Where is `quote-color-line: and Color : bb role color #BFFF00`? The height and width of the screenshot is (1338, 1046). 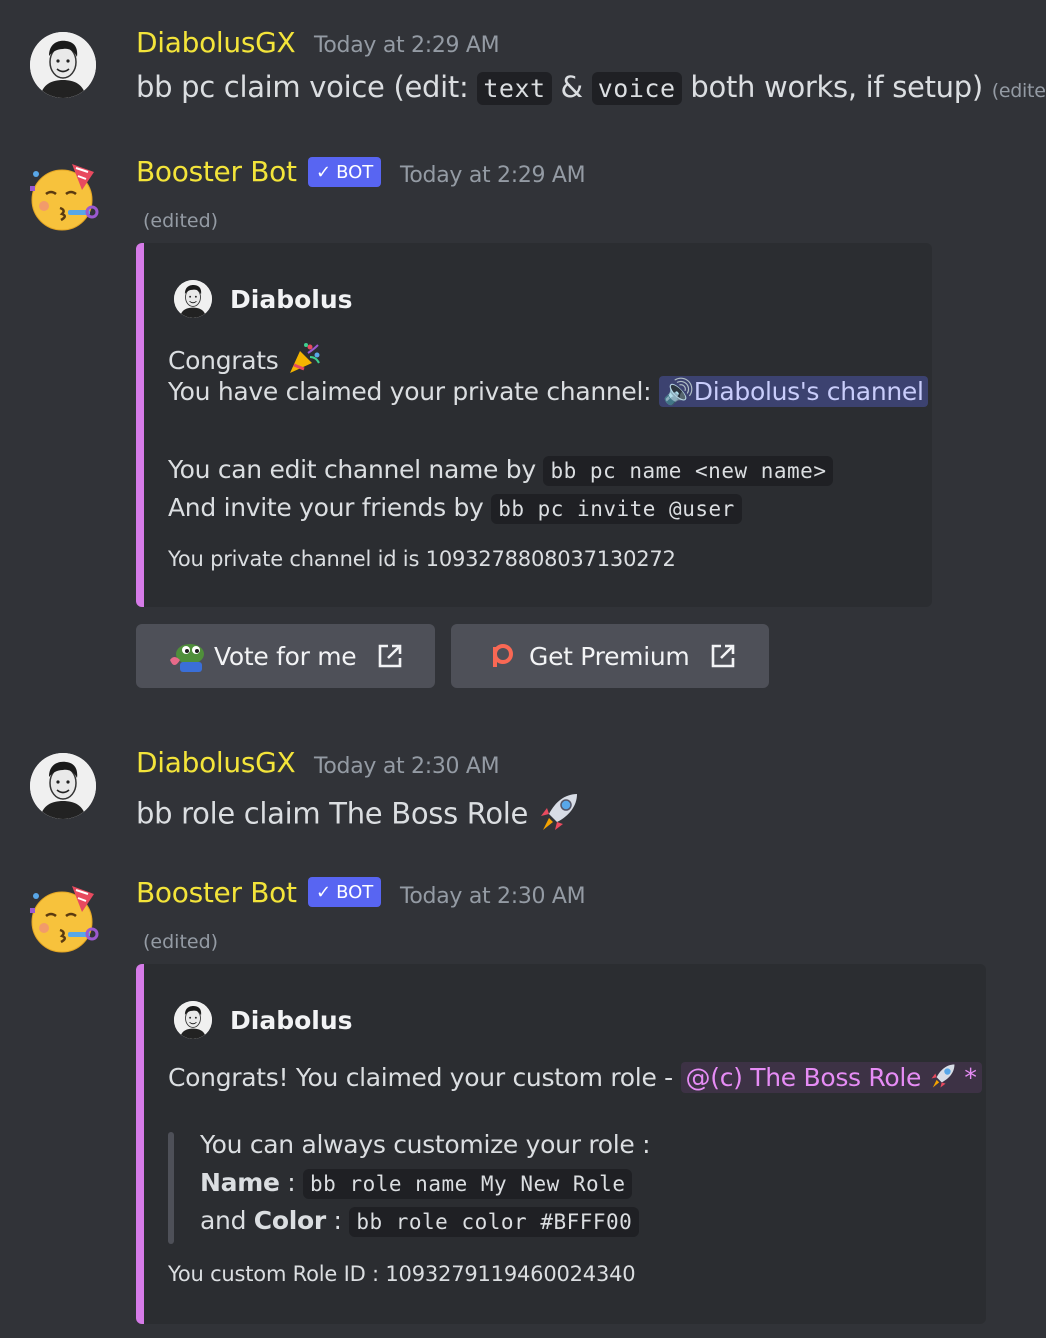 quote-color-line: and Color : bb role color #BFFF00 is located at coordinates (420, 1221).